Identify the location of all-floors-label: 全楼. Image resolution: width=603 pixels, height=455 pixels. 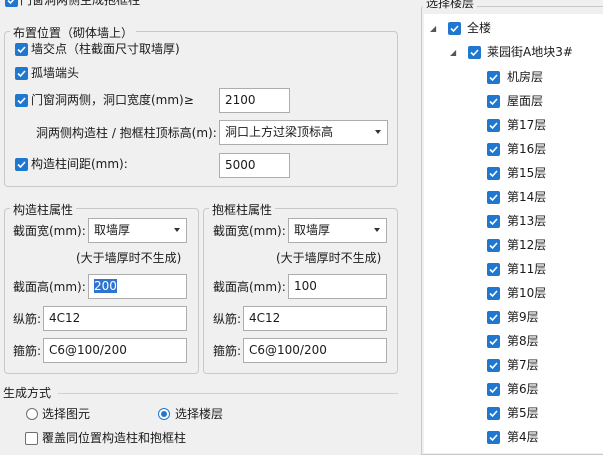
(479, 28).